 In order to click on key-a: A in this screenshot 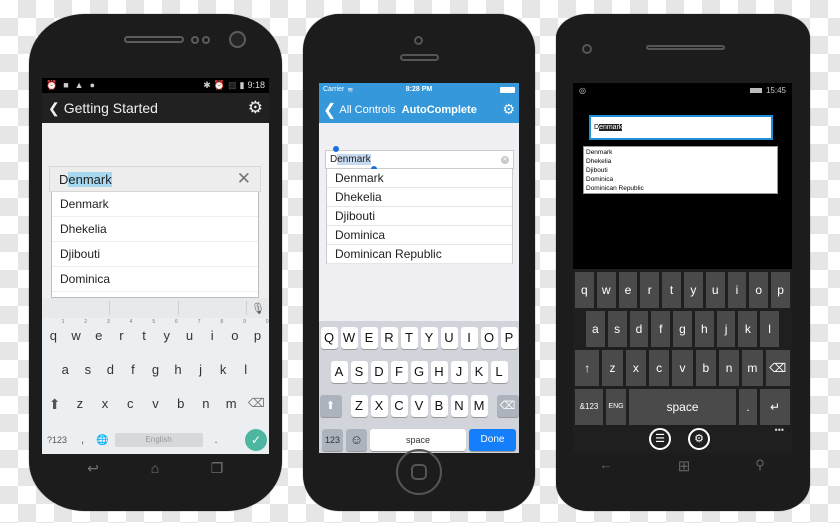, I will do `click(339, 372)`.